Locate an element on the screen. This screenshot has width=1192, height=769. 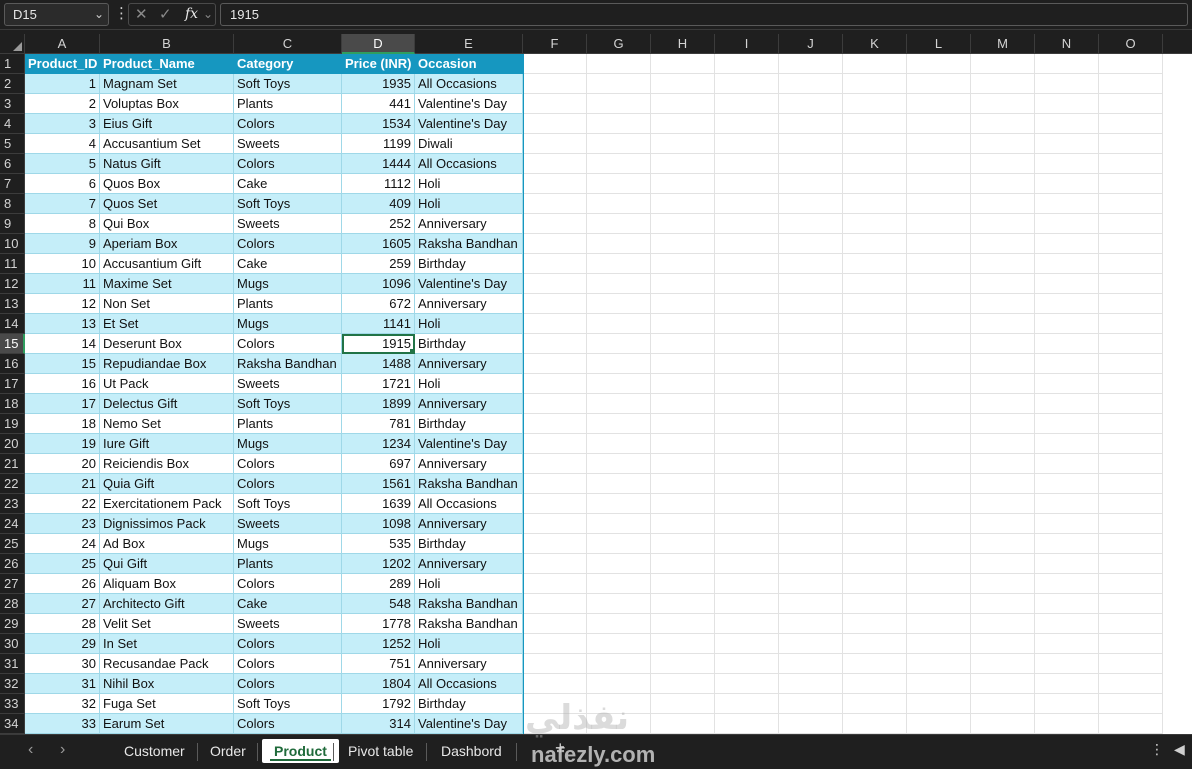
row-header: 17 is located at coordinates (12, 384).